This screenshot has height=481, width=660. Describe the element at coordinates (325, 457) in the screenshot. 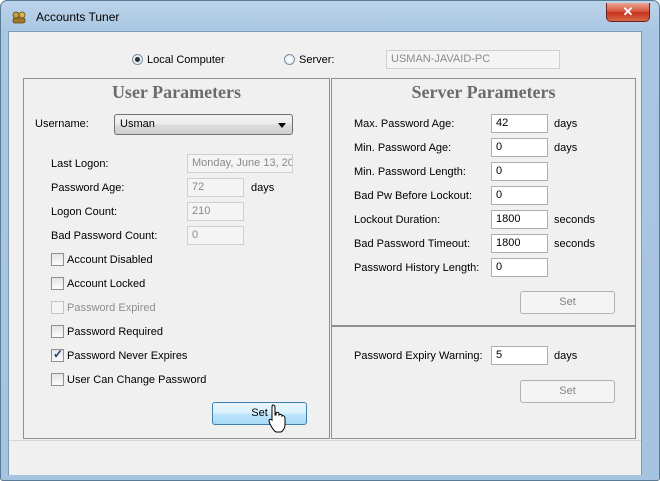

I see `status-bar` at that location.